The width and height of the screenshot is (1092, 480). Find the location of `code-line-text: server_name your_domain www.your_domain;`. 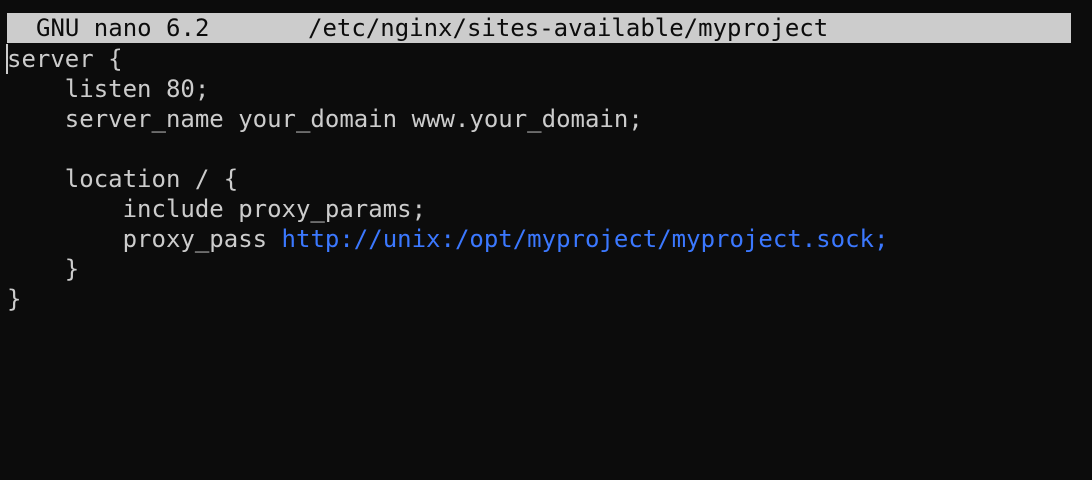

code-line-text: server_name your_domain www.your_domain; is located at coordinates (353, 119).